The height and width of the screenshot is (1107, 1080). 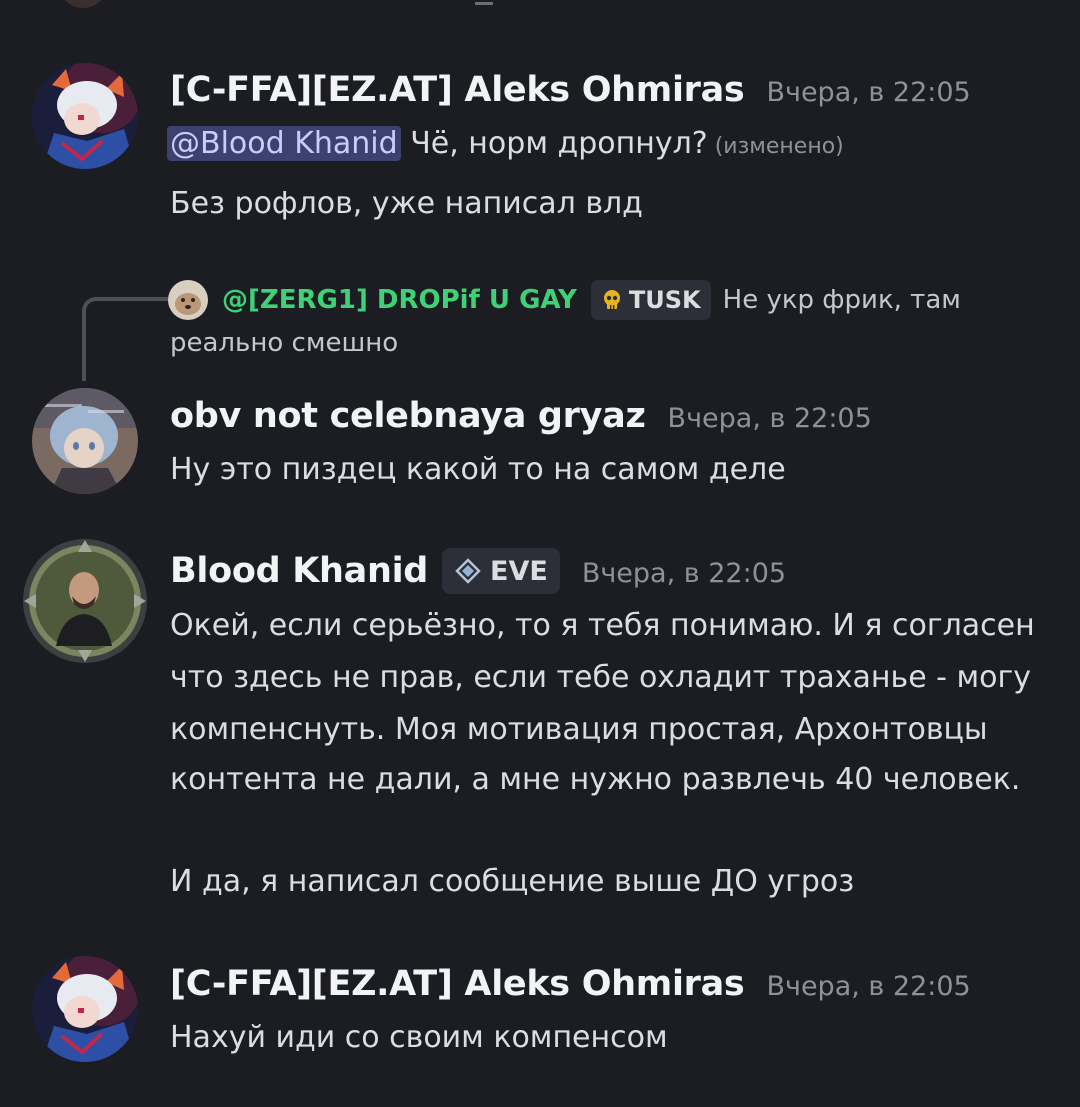 I want to click on reply-text-continued: реально смешно, so click(x=284, y=343).